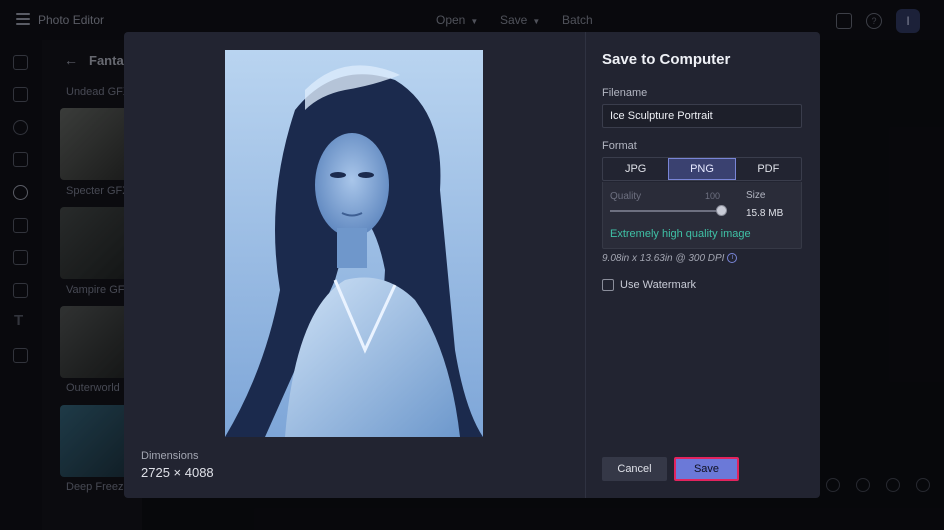 The width and height of the screenshot is (944, 530). Describe the element at coordinates (721, 210) in the screenshot. I see `quality-slider-handle` at that location.